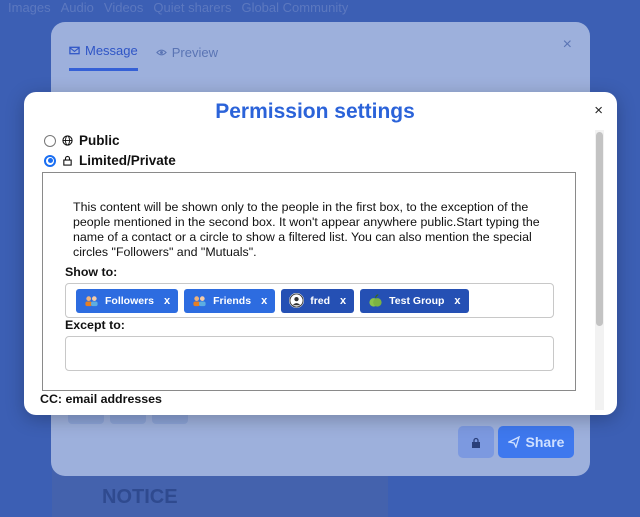  I want to click on option-public-label: Public, so click(99, 140).